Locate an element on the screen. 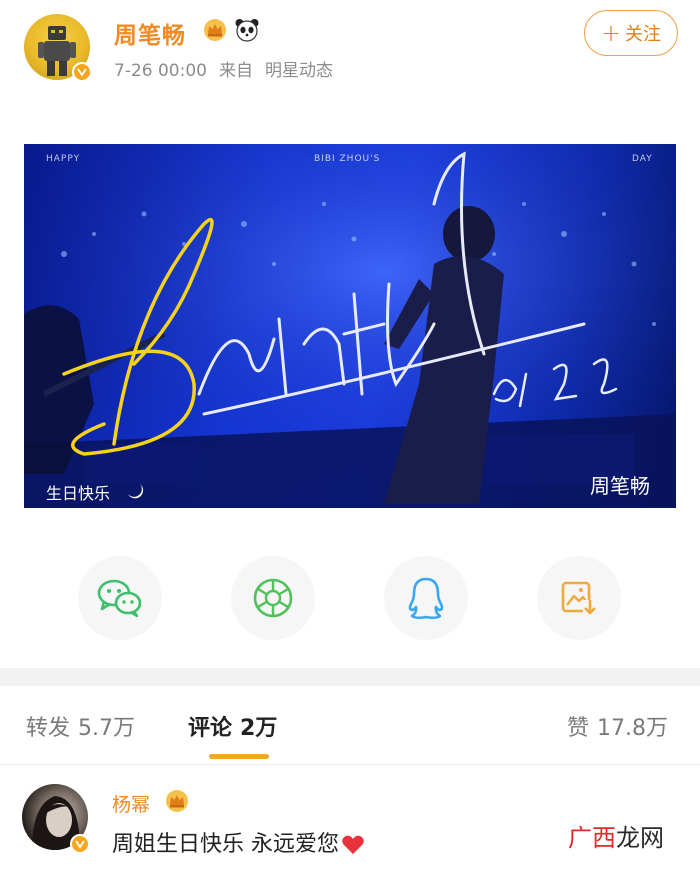 Image resolution: width=700 pixels, height=871 pixels. banner-text-name: BIBI ZHOU'S is located at coordinates (347, 159).